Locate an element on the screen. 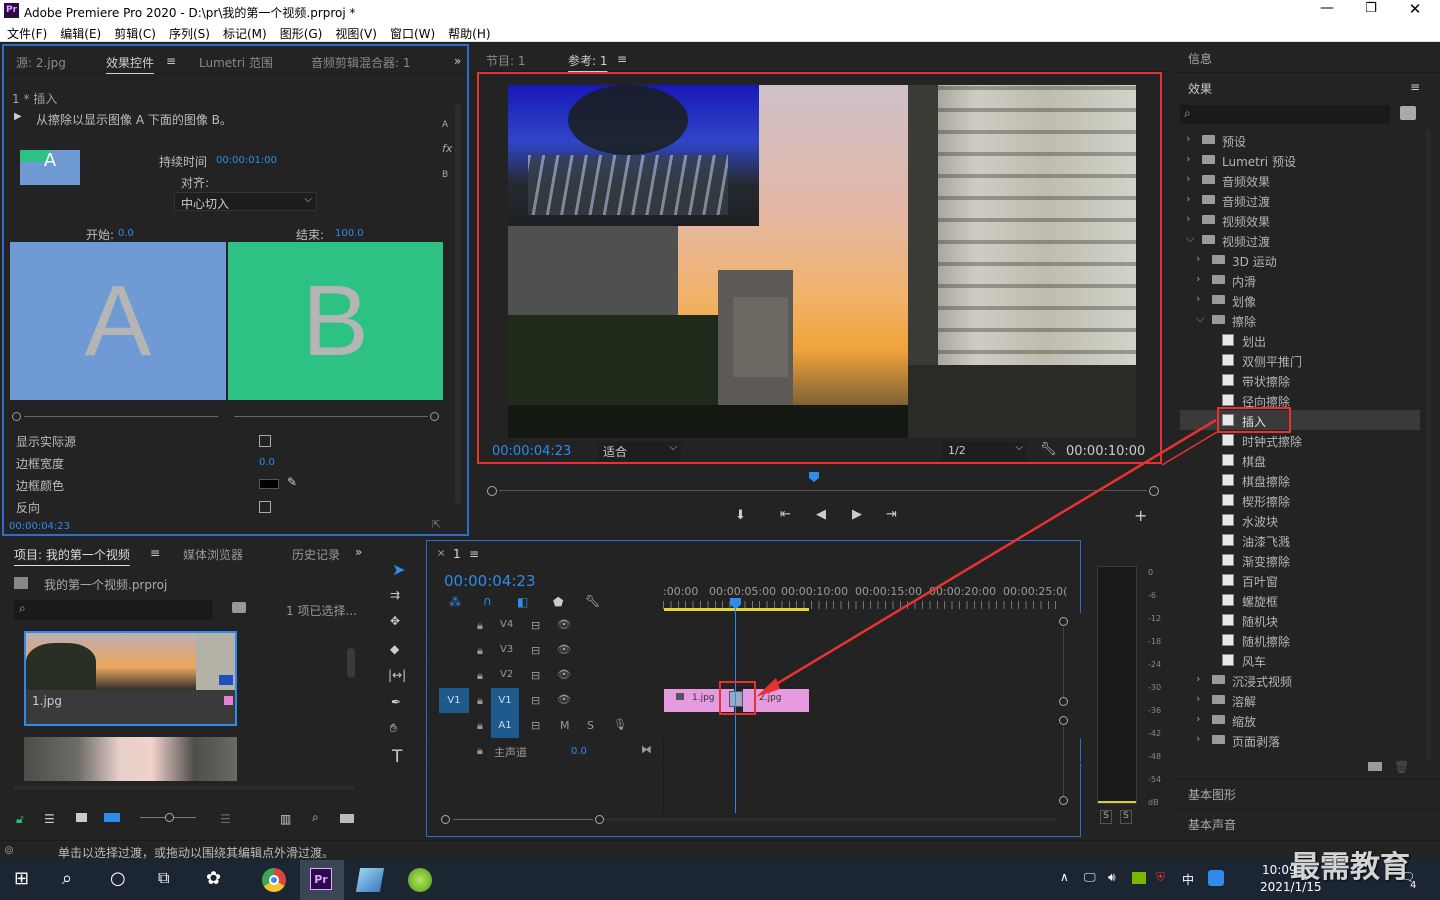 The width and height of the screenshot is (1440, 900). chrome-icon is located at coordinates (274, 880).